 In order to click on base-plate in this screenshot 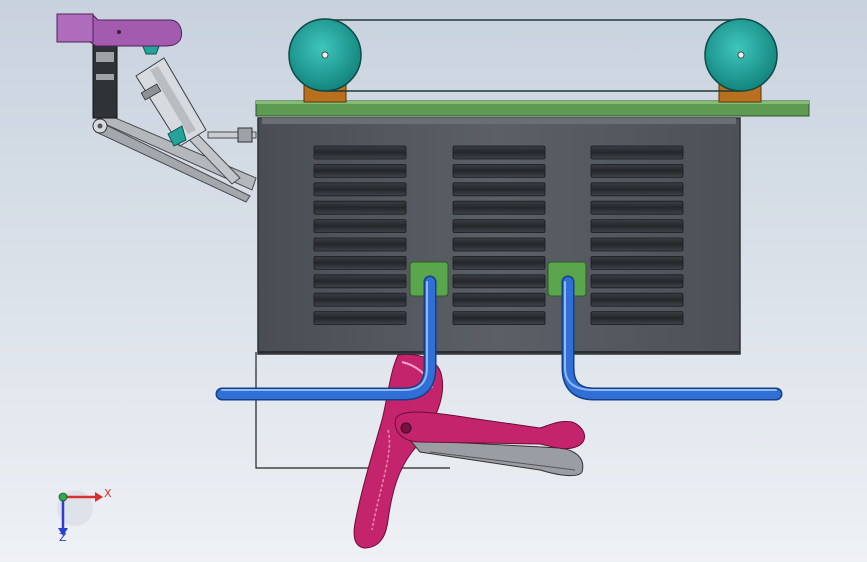, I will do `click(532, 108)`.